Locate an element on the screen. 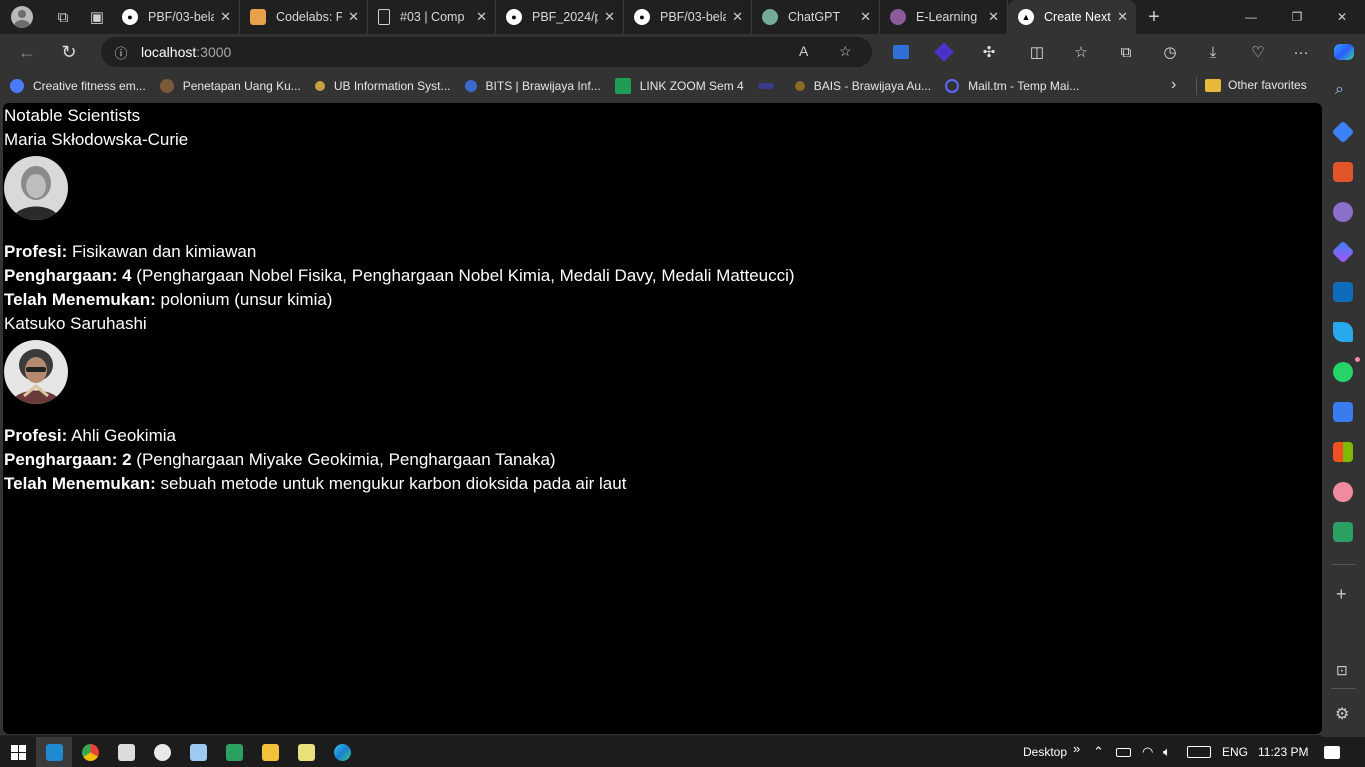 The width and height of the screenshot is (1365, 767). bookmarks-overflow-chevron-icon: › is located at coordinates (1173, 85).